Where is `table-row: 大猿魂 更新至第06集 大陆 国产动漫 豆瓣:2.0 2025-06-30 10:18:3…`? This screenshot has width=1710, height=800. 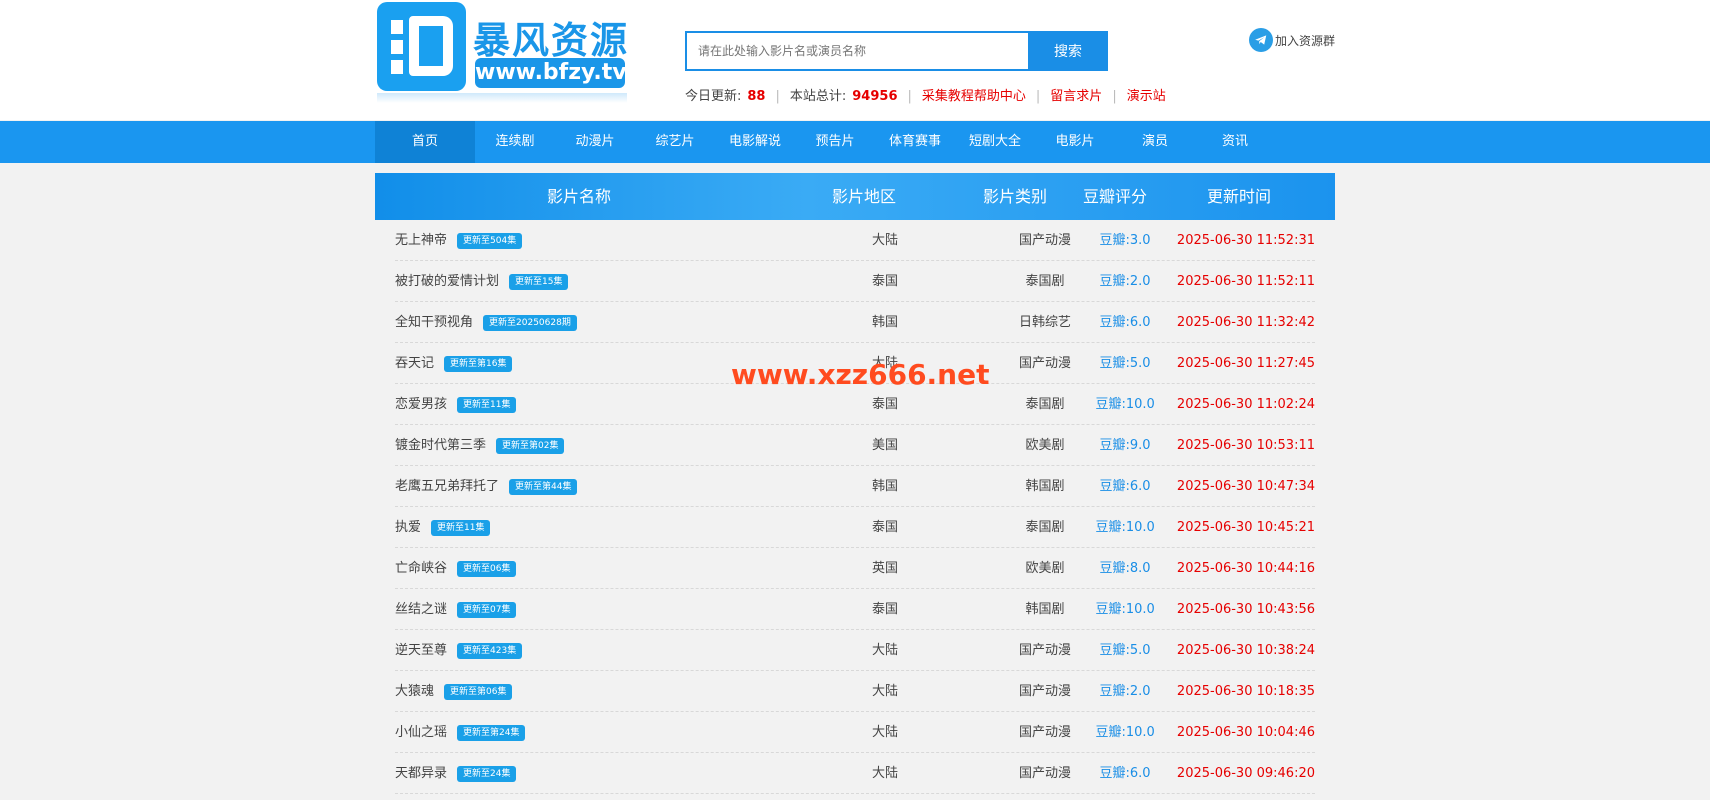 table-row: 大猿魂 更新至第06集 大陆 国产动漫 豆瓣:2.0 2025-06-30 10:18:3… is located at coordinates (855, 691).